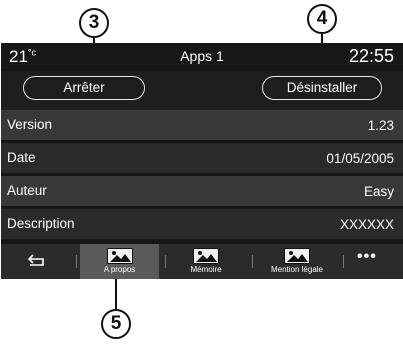  Describe the element at coordinates (367, 257) in the screenshot. I see `more-options-icon: •••` at that location.